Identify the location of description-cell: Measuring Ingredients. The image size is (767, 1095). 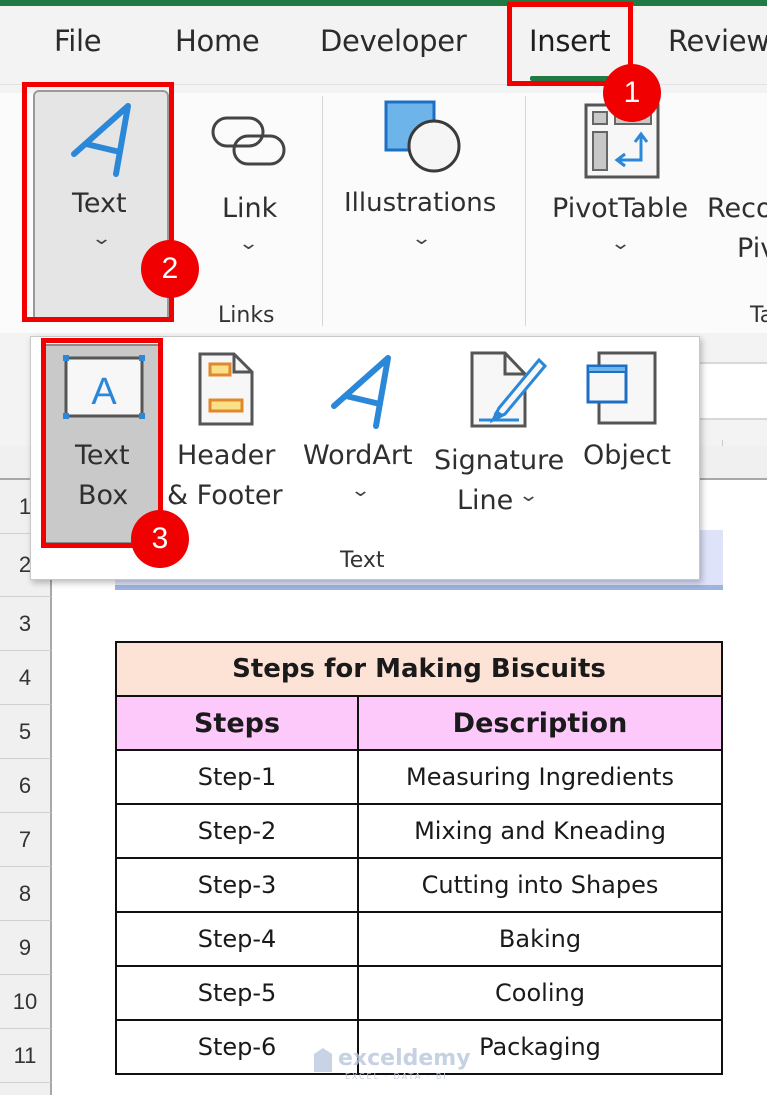
(540, 777).